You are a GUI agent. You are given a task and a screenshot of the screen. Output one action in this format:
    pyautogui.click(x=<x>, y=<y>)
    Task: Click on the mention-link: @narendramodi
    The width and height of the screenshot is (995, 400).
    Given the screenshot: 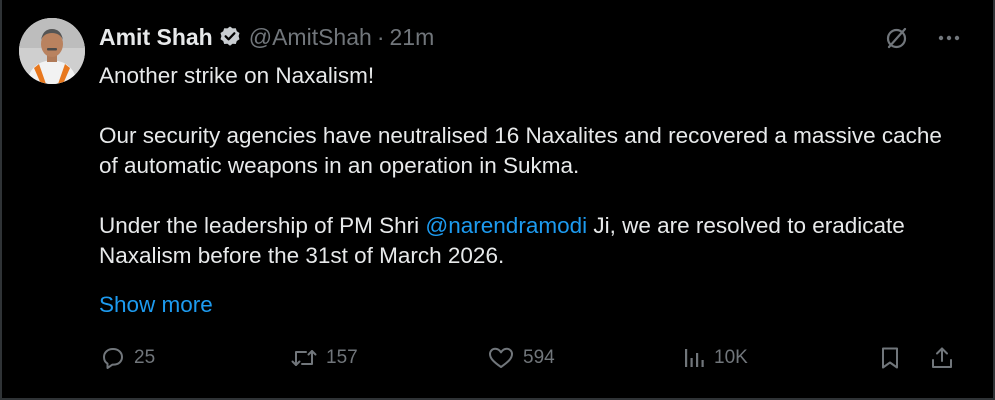 What is the action you would take?
    pyautogui.click(x=506, y=225)
    